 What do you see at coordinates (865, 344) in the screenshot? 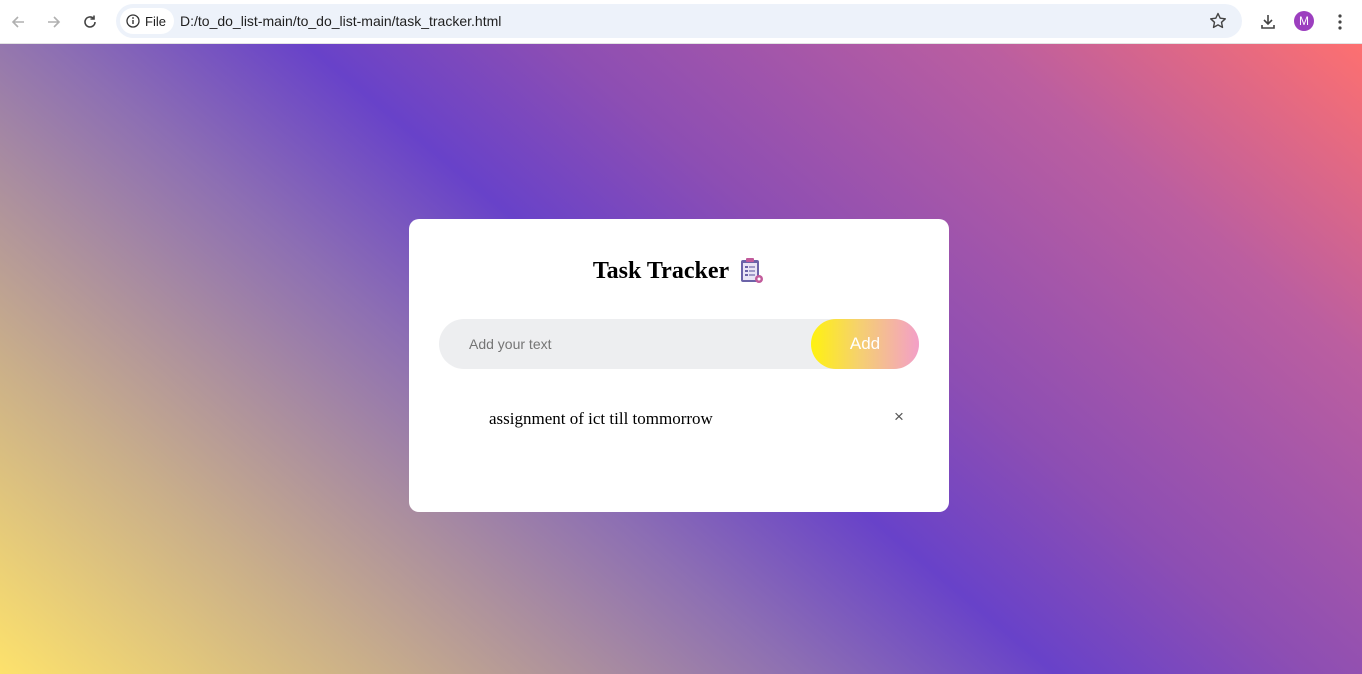
I see `add-button: Add` at bounding box center [865, 344].